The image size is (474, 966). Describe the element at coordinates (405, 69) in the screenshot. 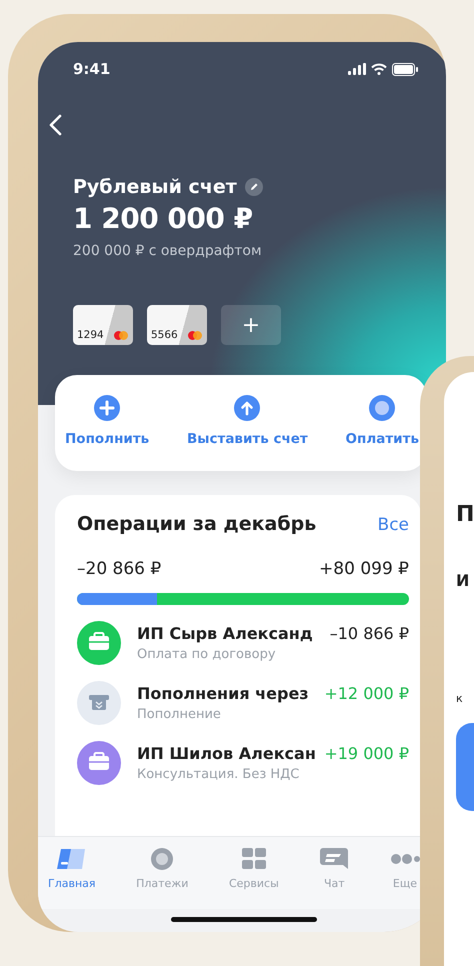

I see `battery-icon` at that location.